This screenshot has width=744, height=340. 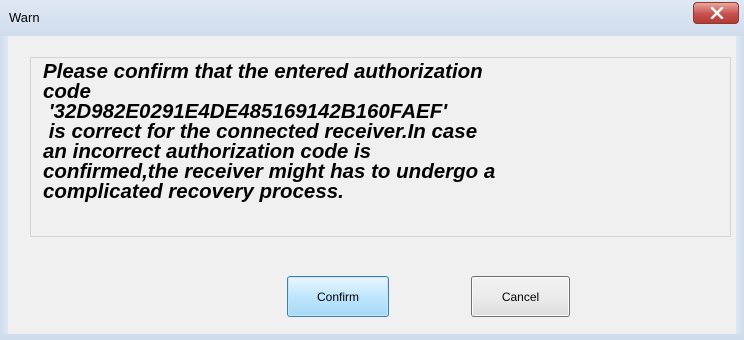 I want to click on close-icon, so click(x=717, y=13).